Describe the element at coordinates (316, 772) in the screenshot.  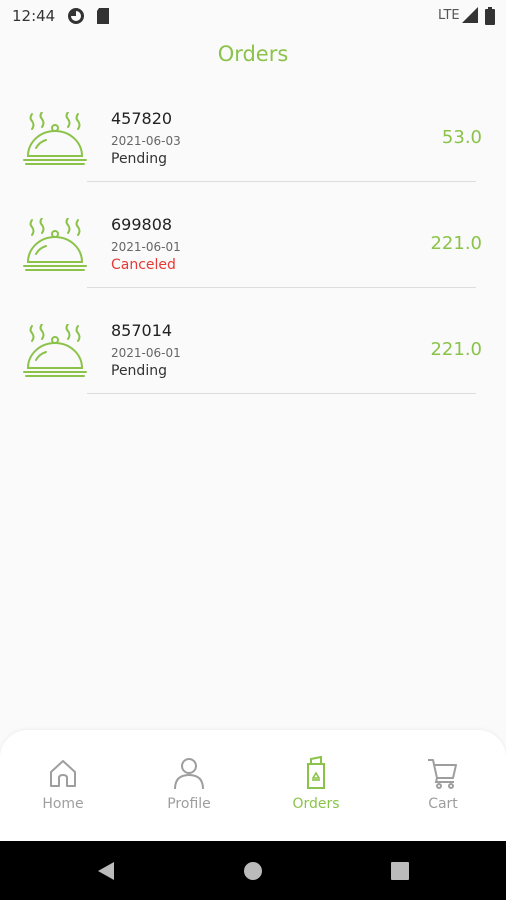
I see `orders-icon` at that location.